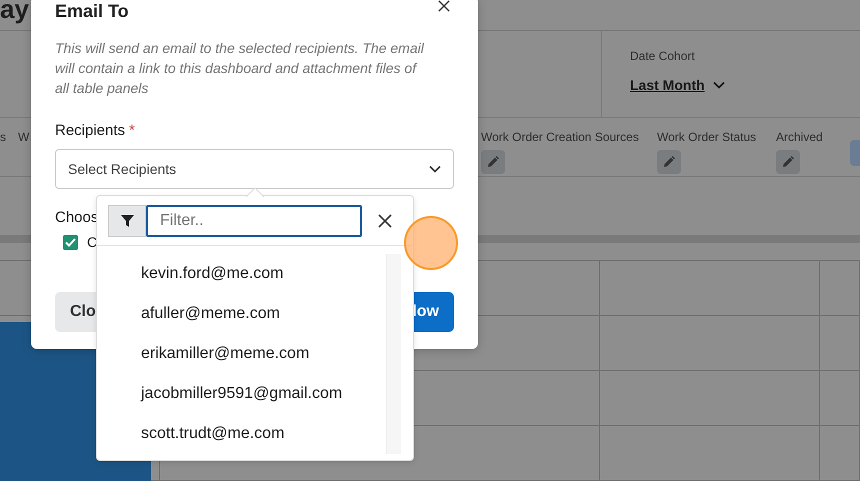 The height and width of the screenshot is (481, 860). Describe the element at coordinates (92, 242) in the screenshot. I see `checkbox-label: C` at that location.